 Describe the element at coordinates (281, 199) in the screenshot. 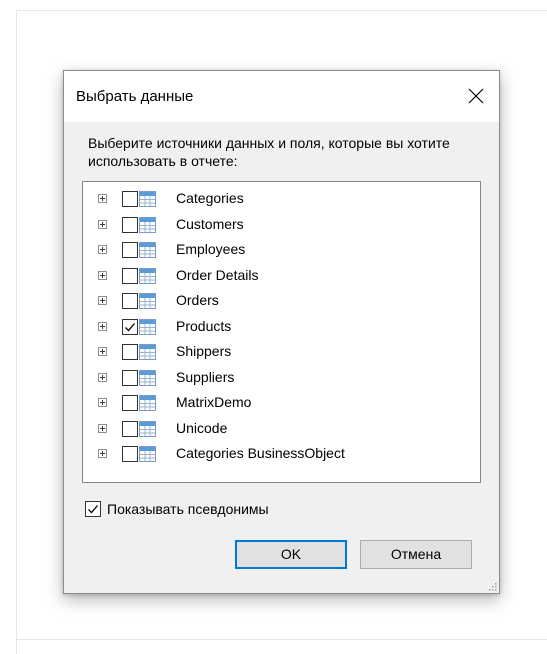

I see `tree-item: Categories` at that location.